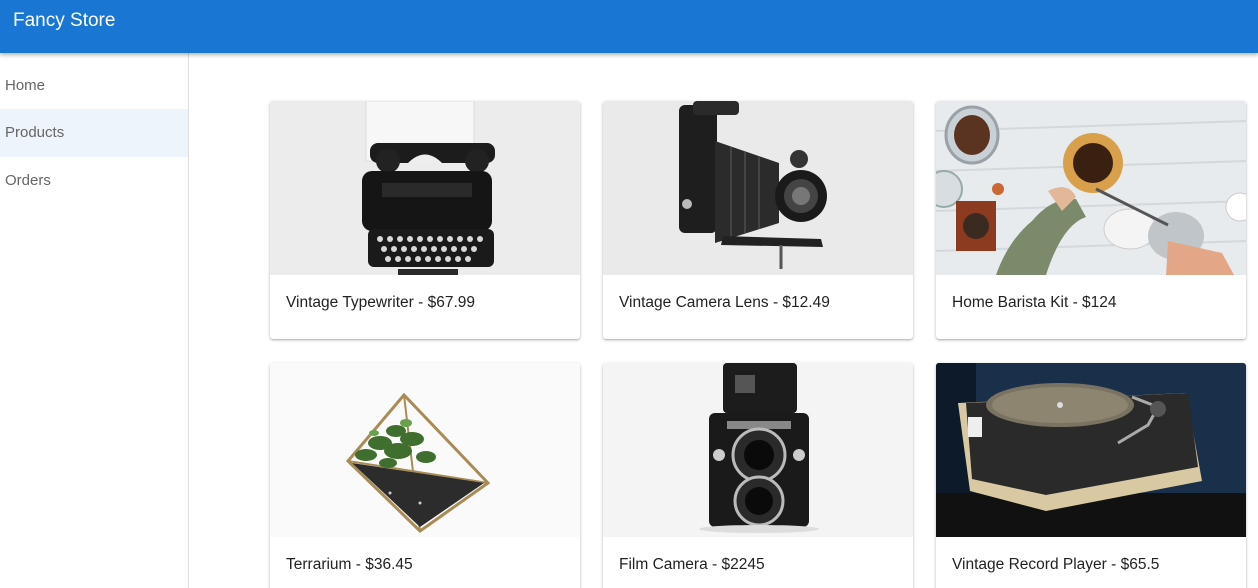  I want to click on product-card: Home Barista Kit - $124, so click(1091, 220).